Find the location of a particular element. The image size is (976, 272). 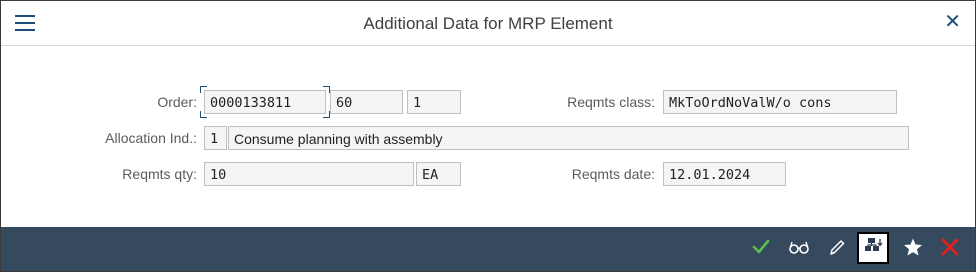

order-number-field: 0000133811 is located at coordinates (265, 102).